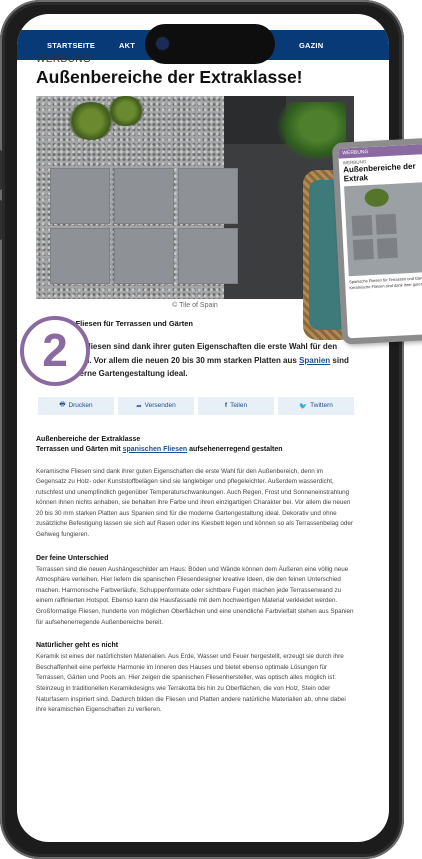 Image resolution: width=422 pixels, height=859 pixels. Describe the element at coordinates (88, 439) in the screenshot. I see `body-title-line1: Außenbereiche der Extraklasse` at that location.